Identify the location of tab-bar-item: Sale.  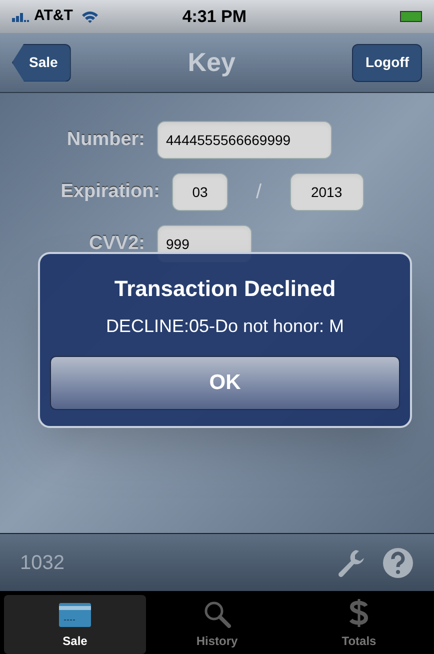
(75, 624).